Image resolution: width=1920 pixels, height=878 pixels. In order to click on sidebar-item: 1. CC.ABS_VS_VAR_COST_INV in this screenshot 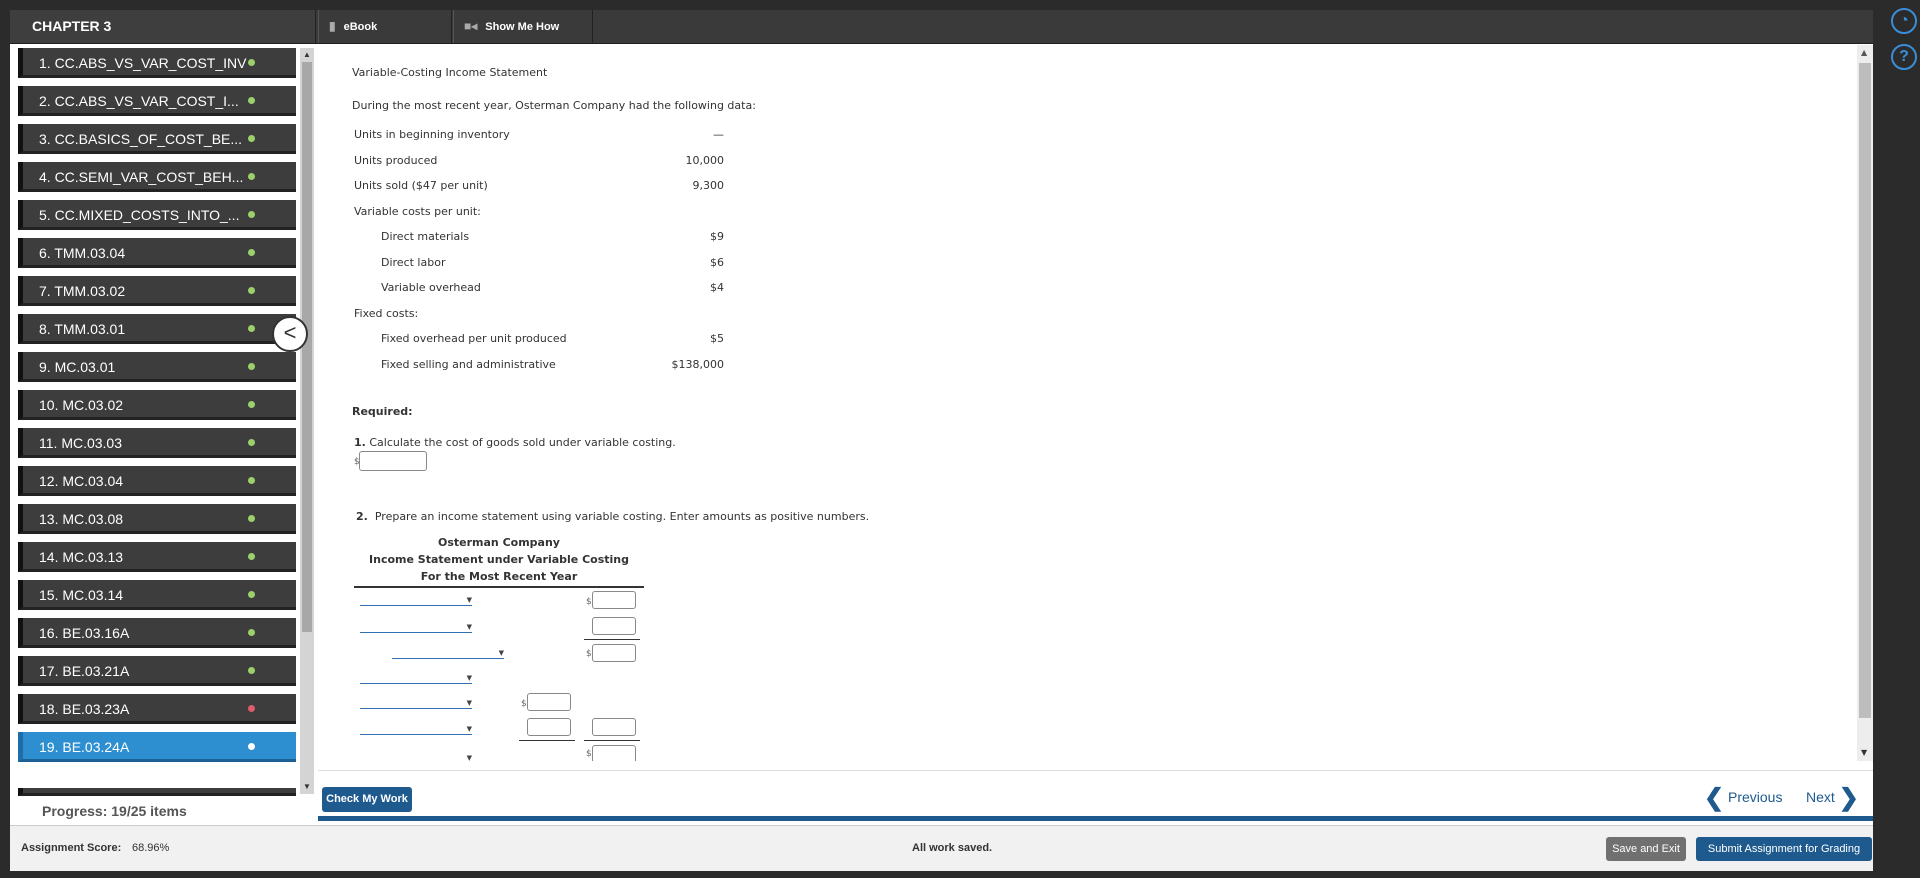, I will do `click(157, 63)`.